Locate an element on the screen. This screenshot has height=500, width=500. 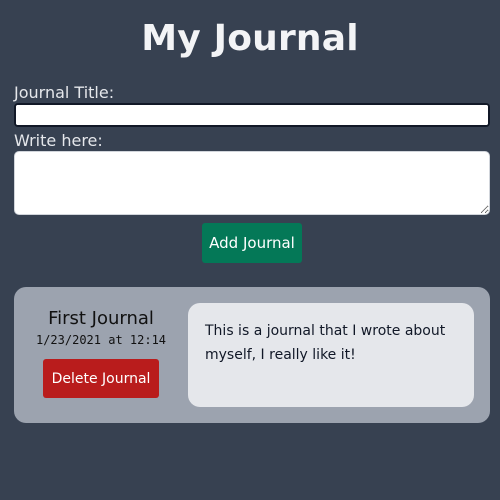
journal-title-label: Journal Title: is located at coordinates (64, 92).